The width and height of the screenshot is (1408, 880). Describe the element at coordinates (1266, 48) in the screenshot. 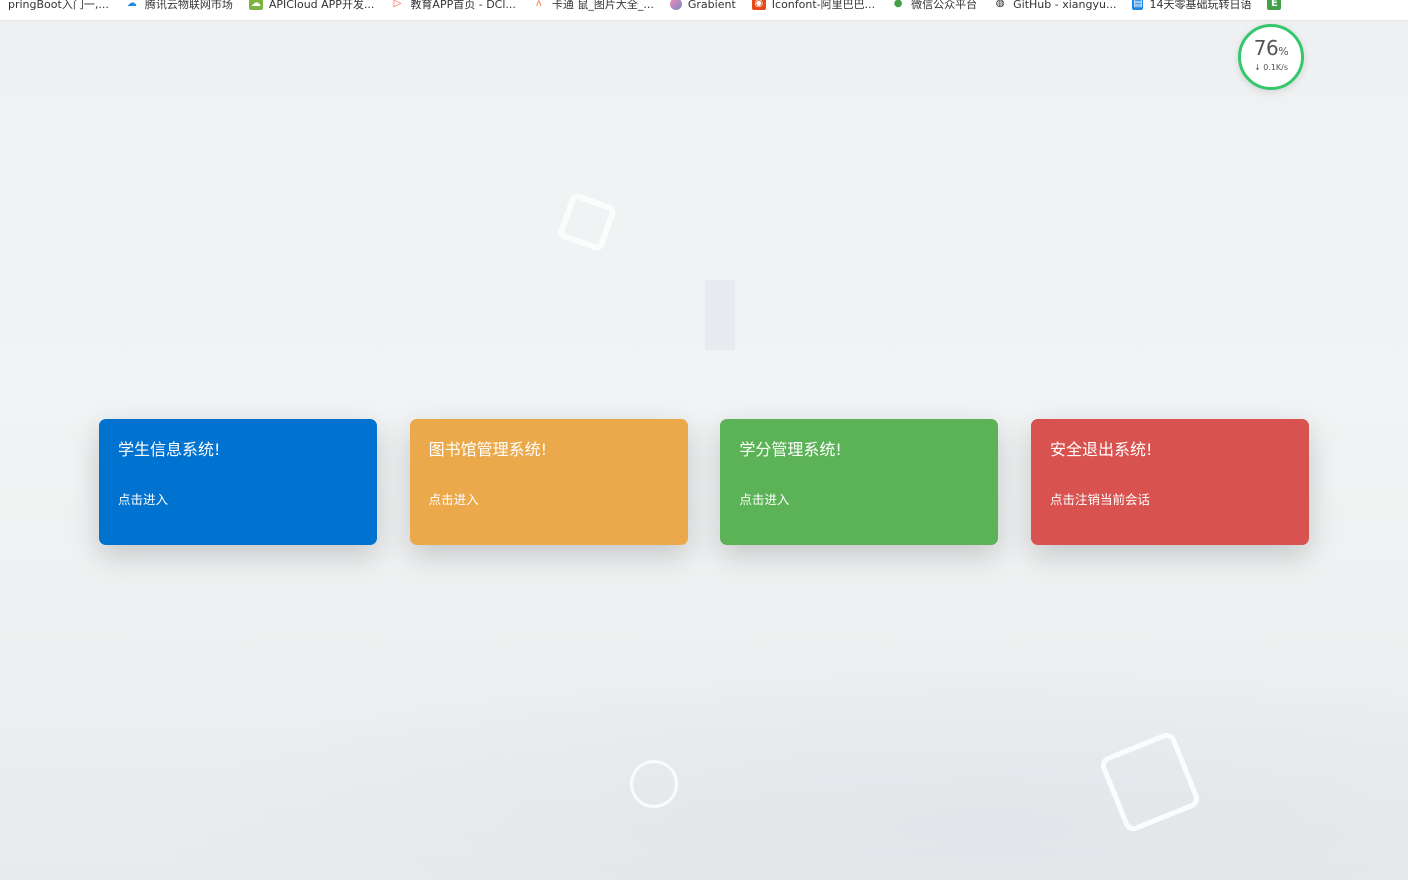

I see `speed-percent-value: 76` at that location.